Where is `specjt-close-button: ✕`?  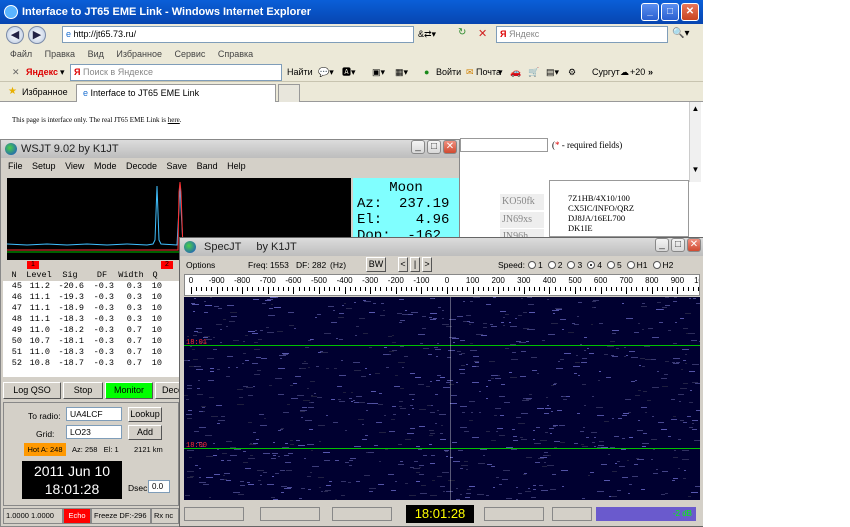
specjt-close-button: ✕ is located at coordinates (694, 245).